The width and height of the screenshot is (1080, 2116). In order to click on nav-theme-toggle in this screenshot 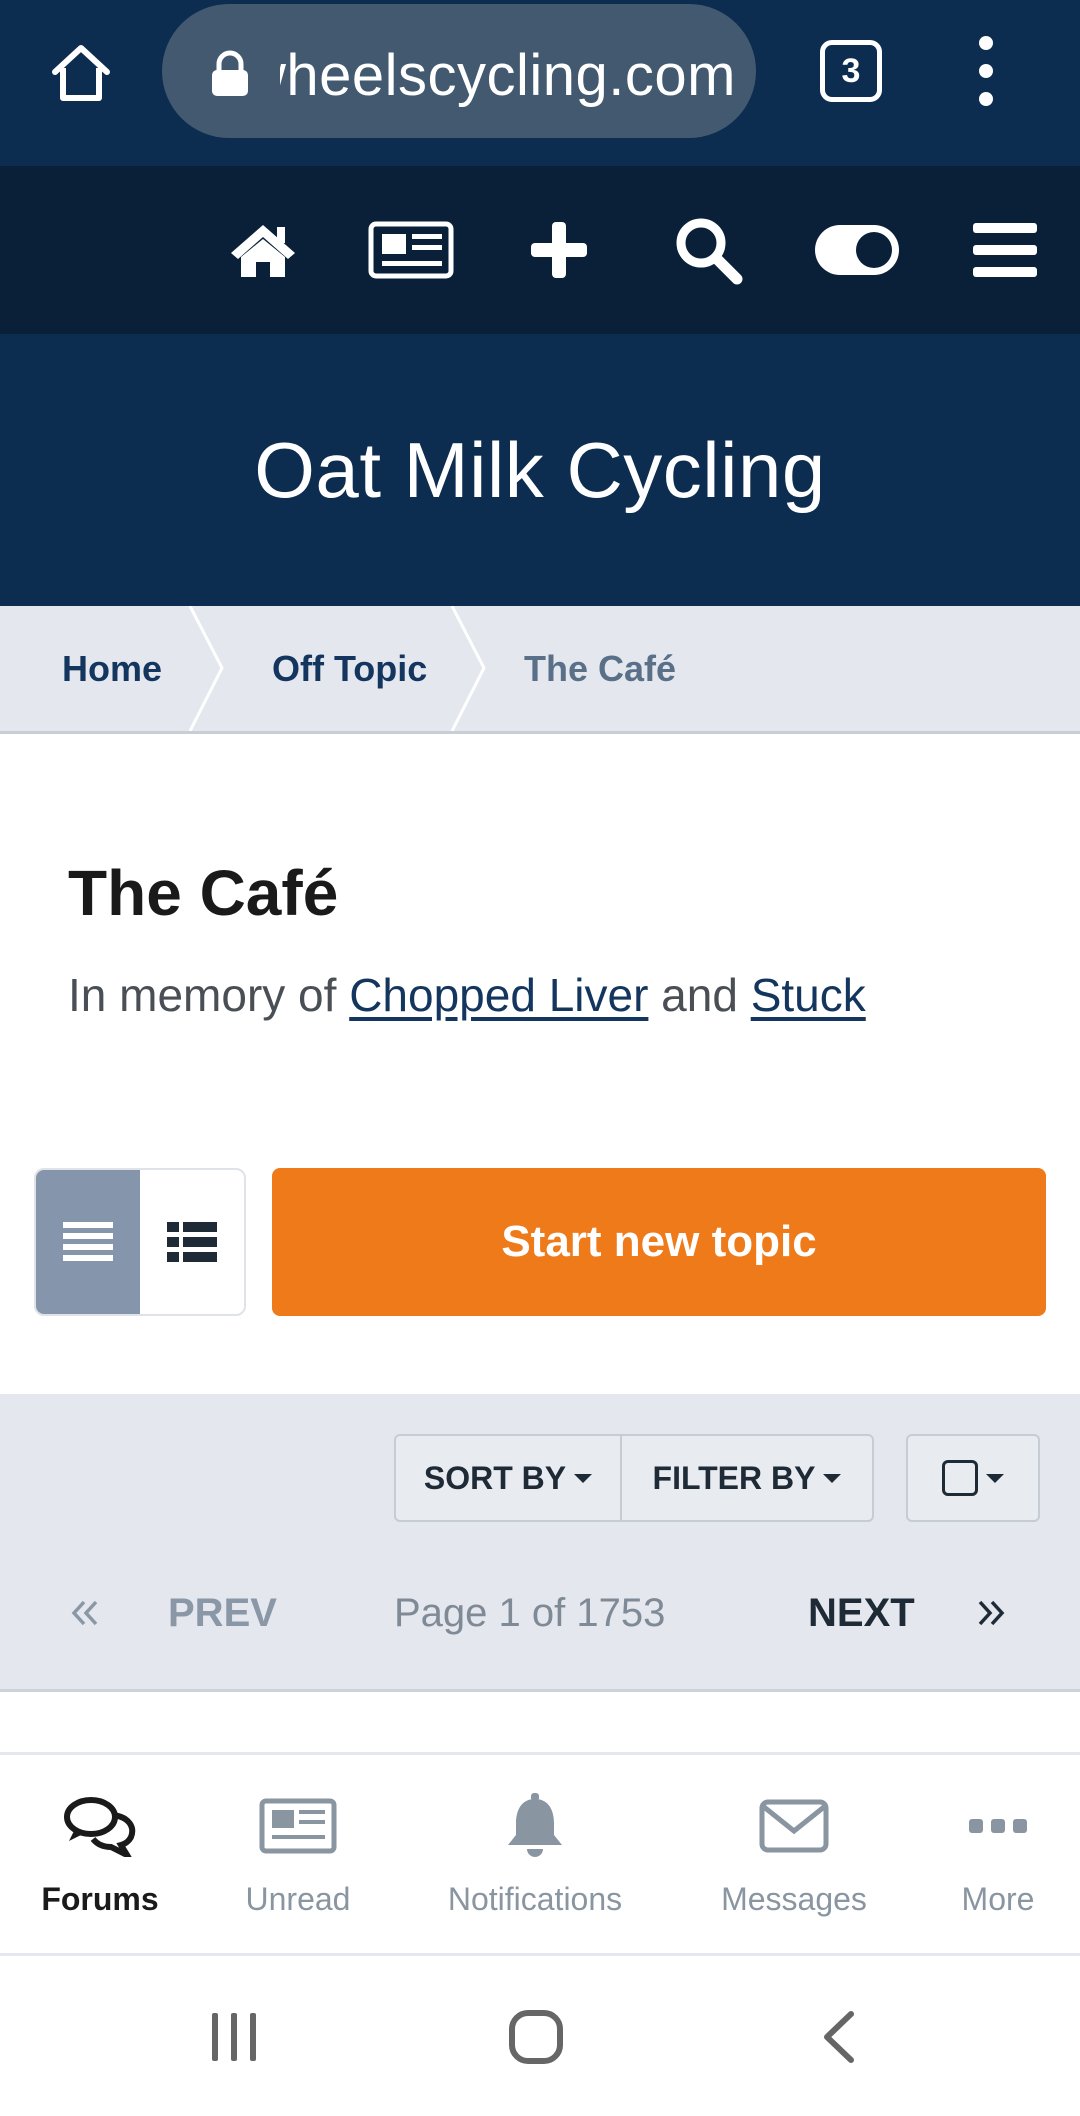, I will do `click(857, 250)`.